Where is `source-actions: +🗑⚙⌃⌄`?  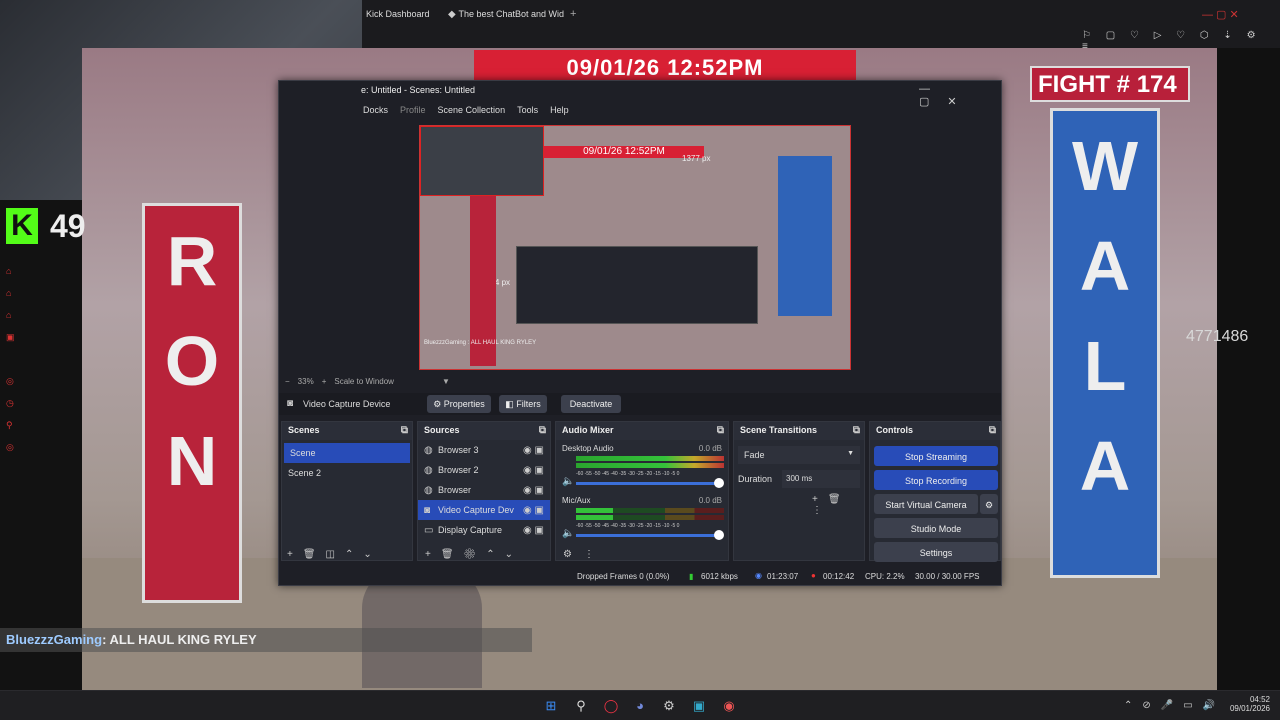
source-actions: +🗑⚙⌃⌄ is located at coordinates (474, 554).